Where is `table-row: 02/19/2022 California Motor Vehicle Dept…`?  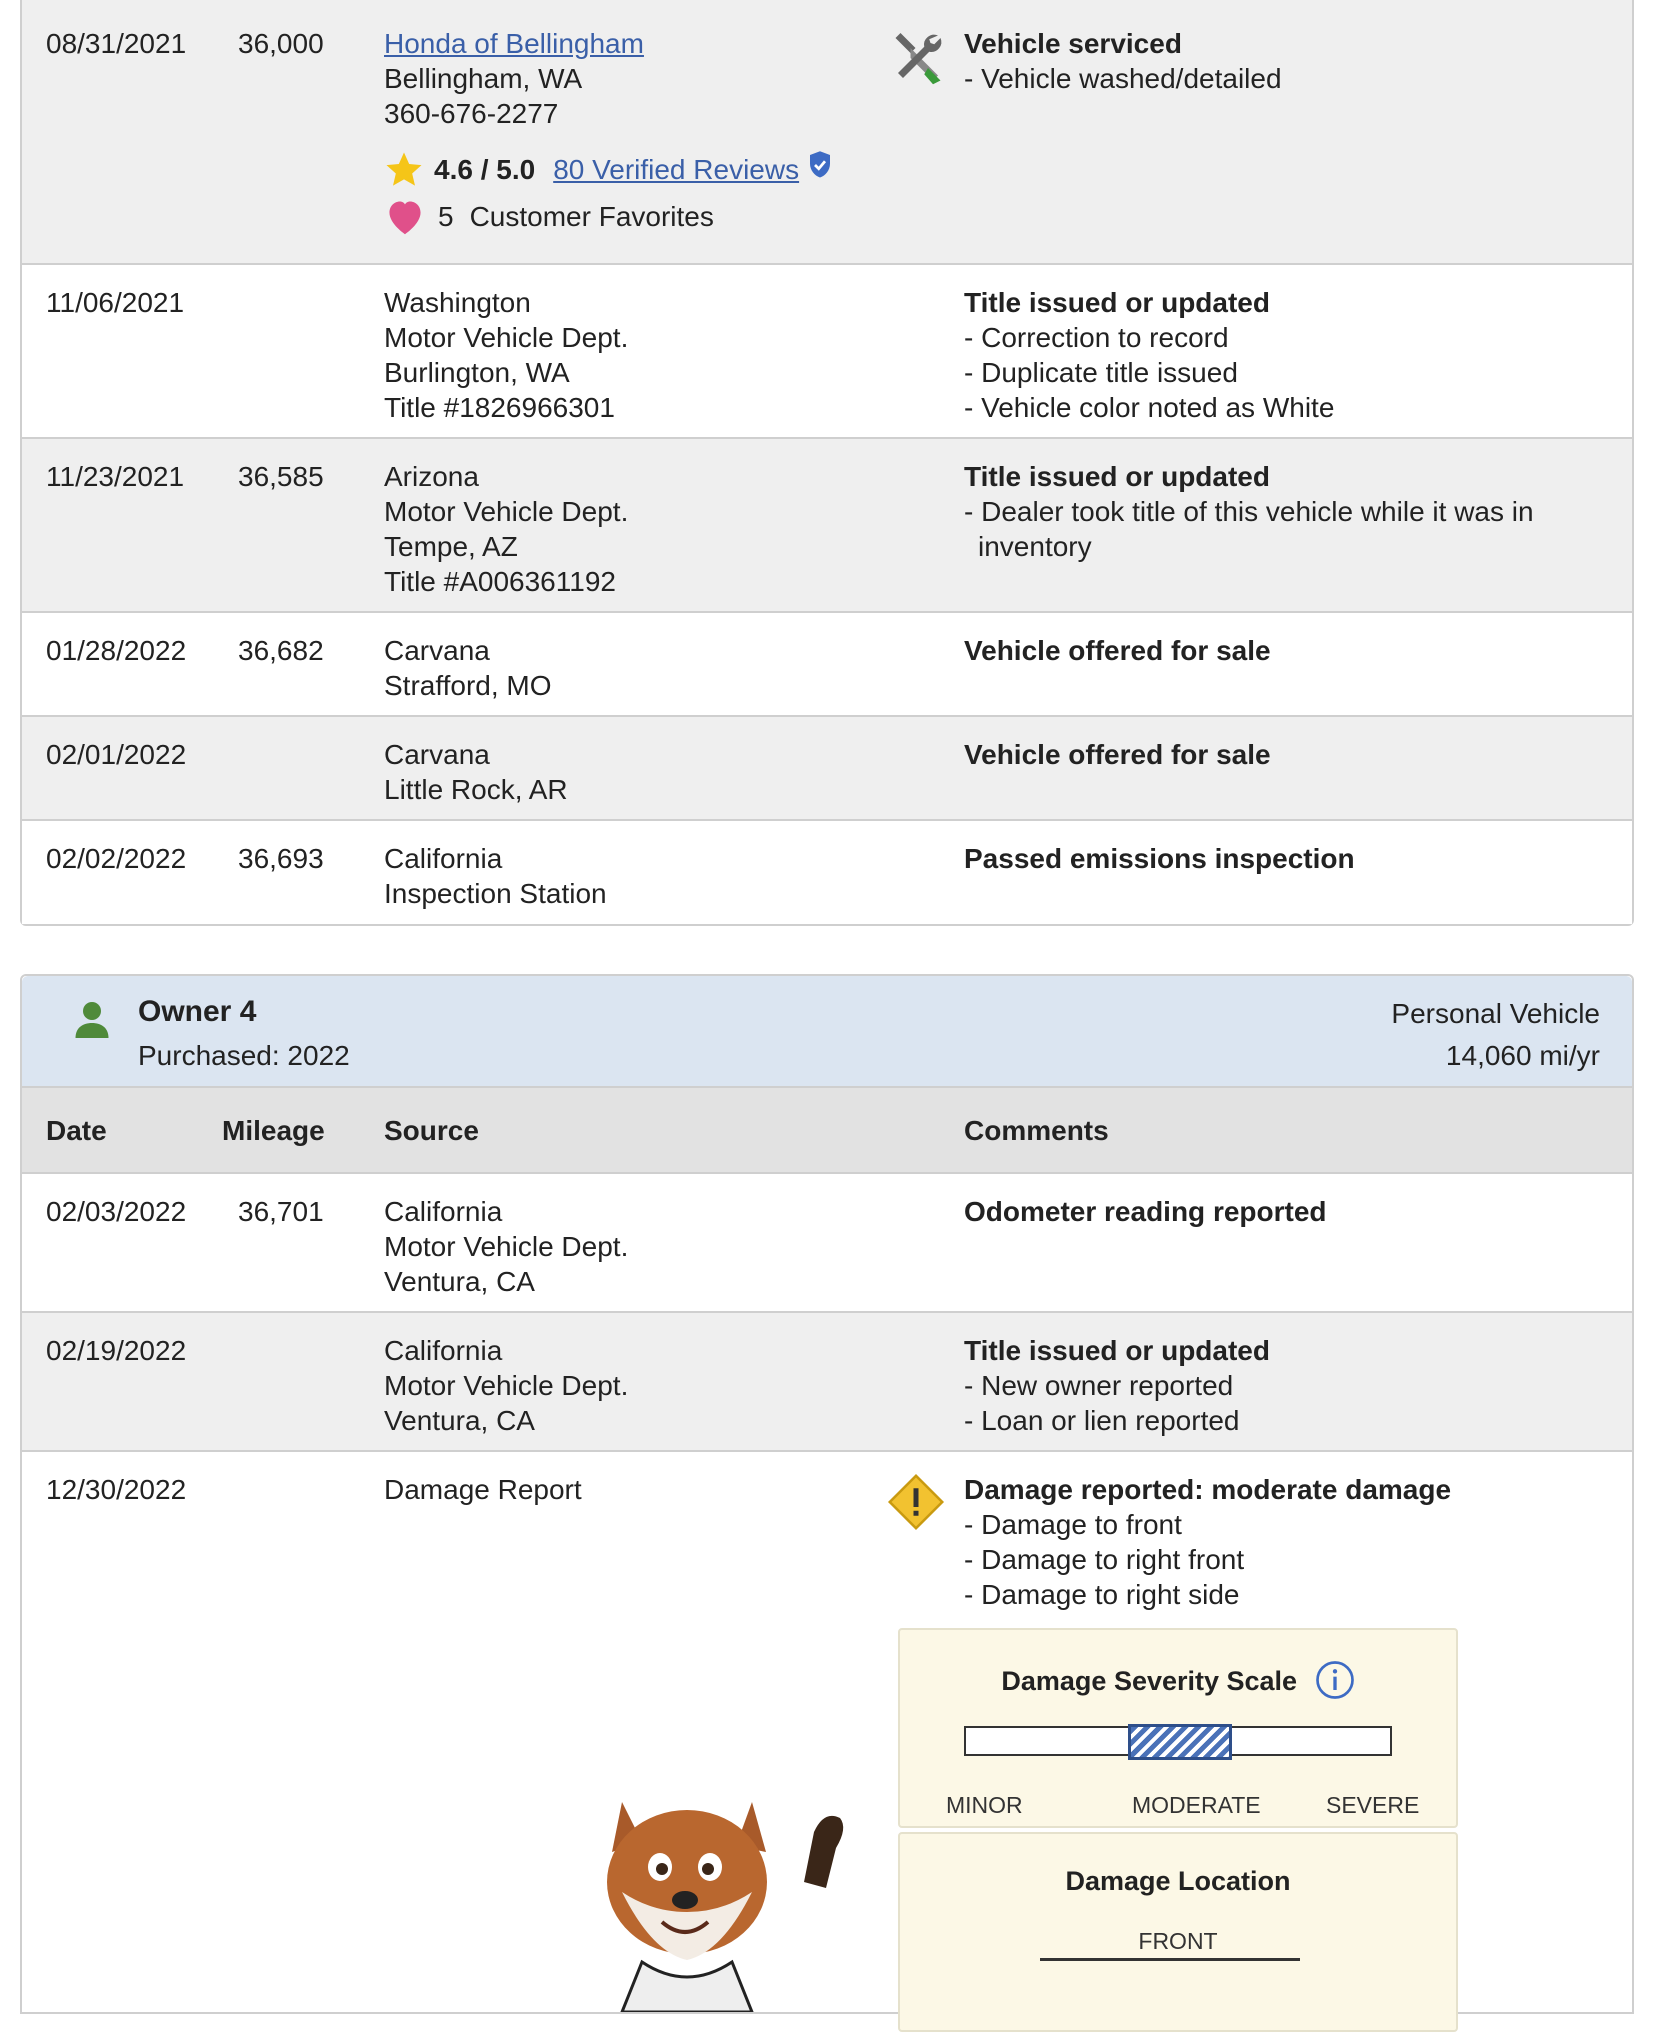
table-row: 02/19/2022 California Motor Vehicle Dept… is located at coordinates (827, 1382).